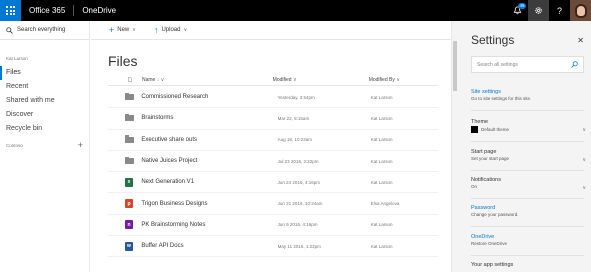 The height and width of the screenshot is (272, 591). I want to click on new-label: New, so click(123, 30).